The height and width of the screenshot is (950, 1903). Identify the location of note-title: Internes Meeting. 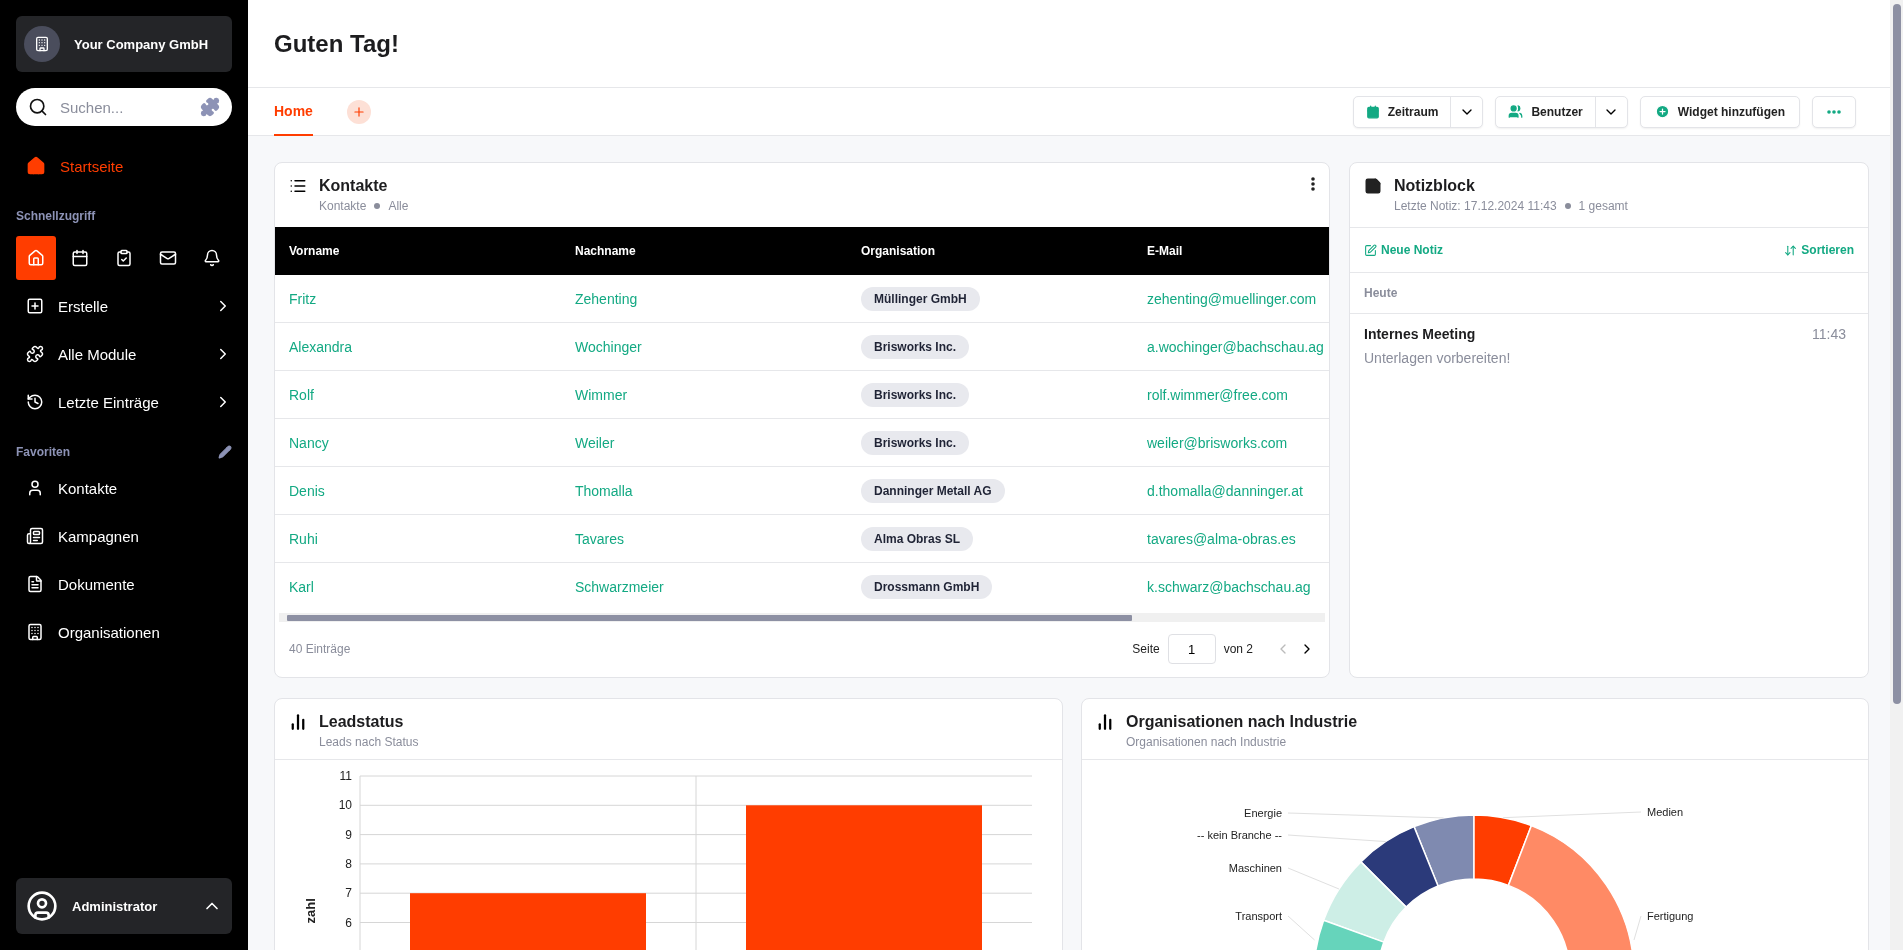
(1420, 334).